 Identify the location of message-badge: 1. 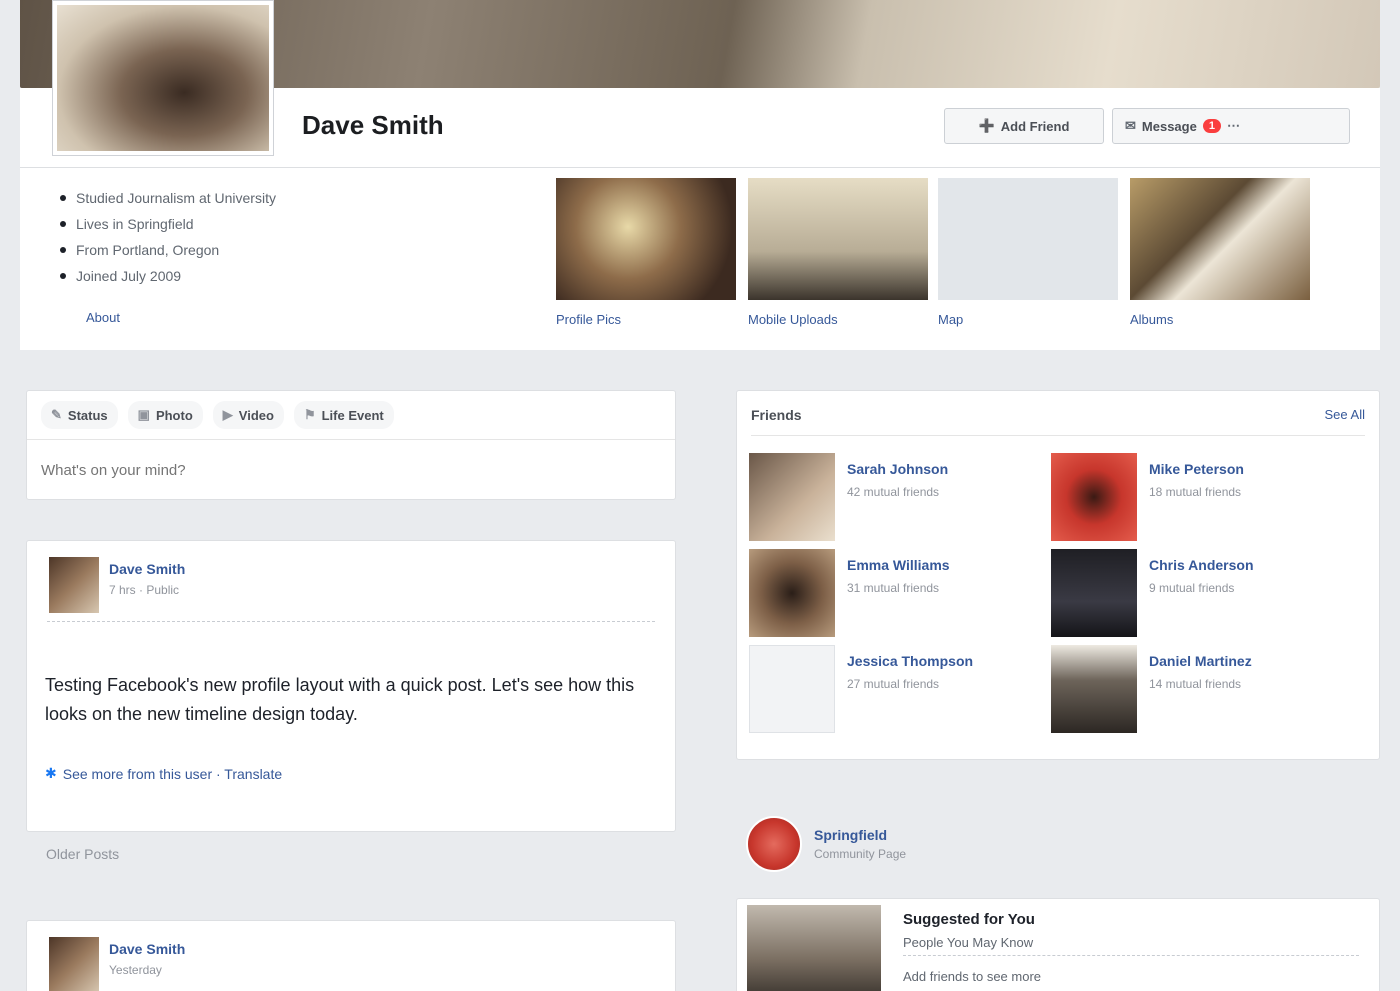
(1211, 126).